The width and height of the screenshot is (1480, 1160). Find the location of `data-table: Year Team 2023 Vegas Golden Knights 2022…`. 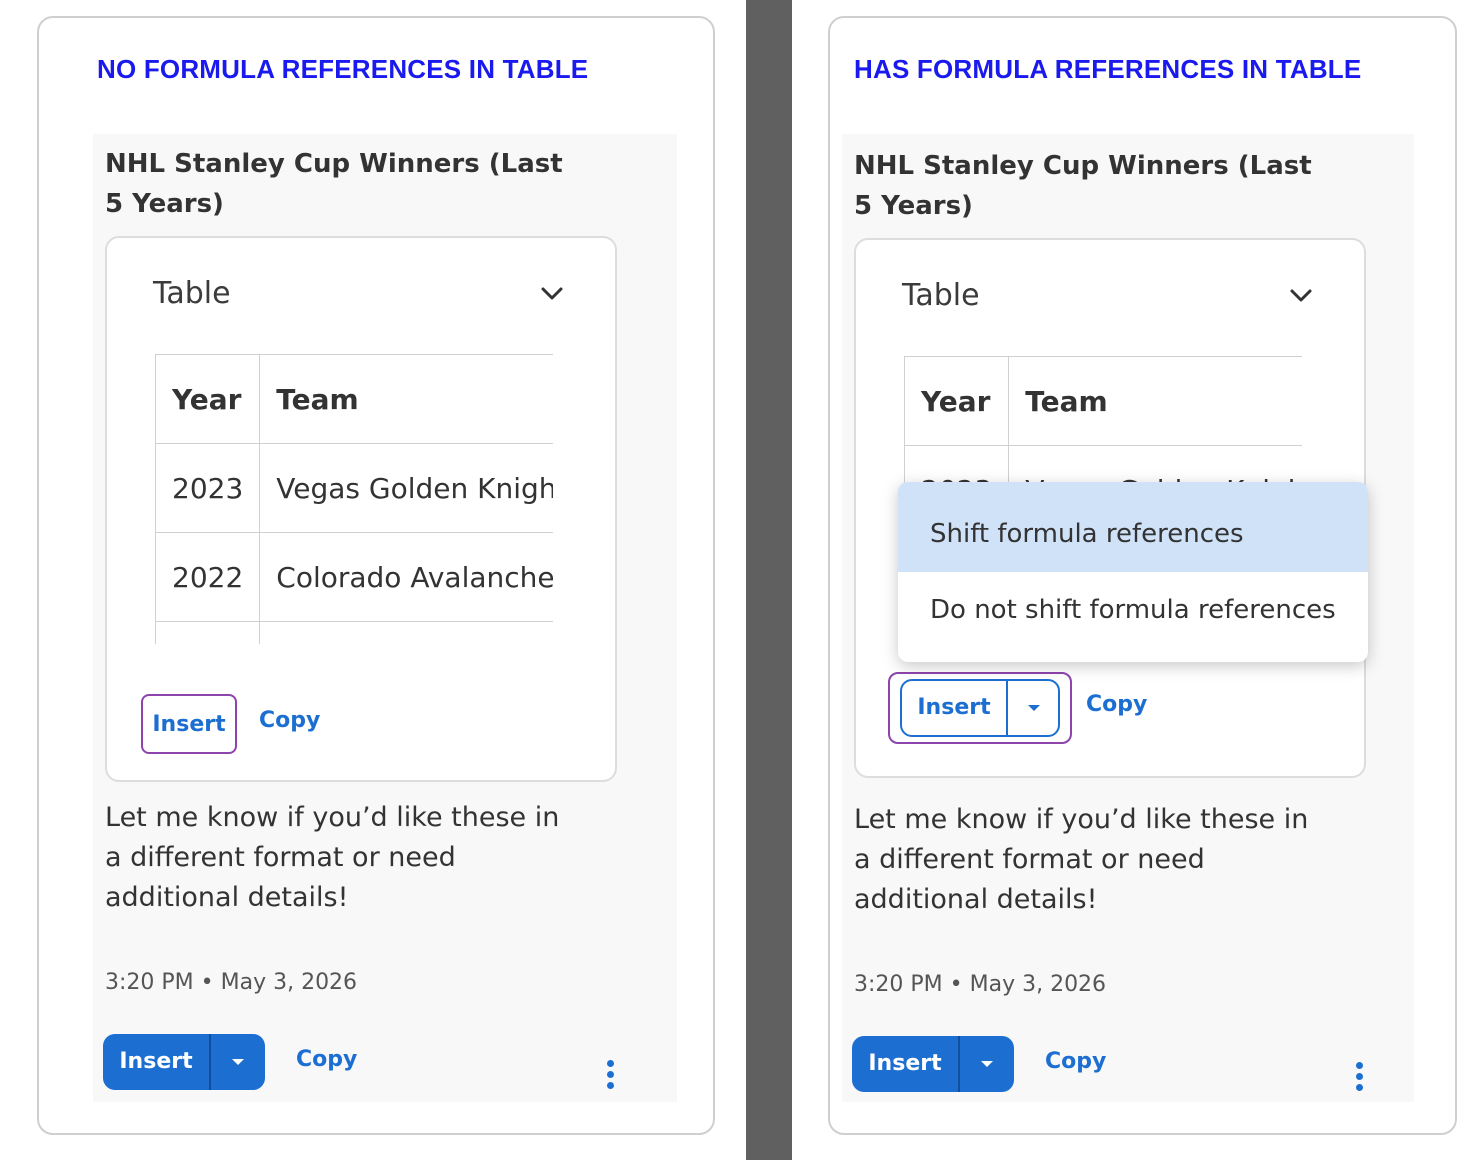

data-table: Year Team 2023 Vegas Golden Knights 2022… is located at coordinates (354, 499).